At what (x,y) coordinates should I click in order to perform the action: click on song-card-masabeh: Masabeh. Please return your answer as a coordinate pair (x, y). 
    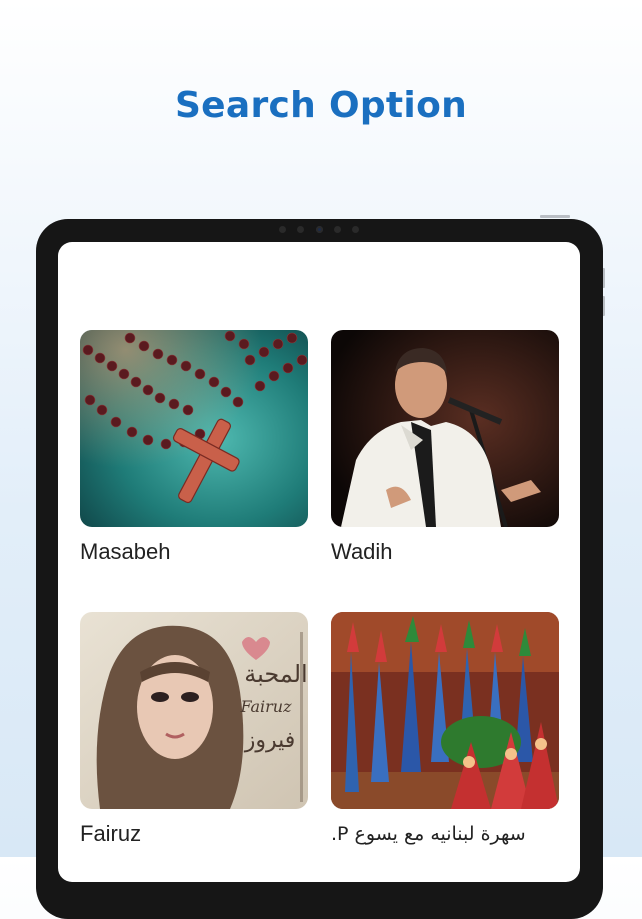
    Looking at the image, I should click on (194, 447).